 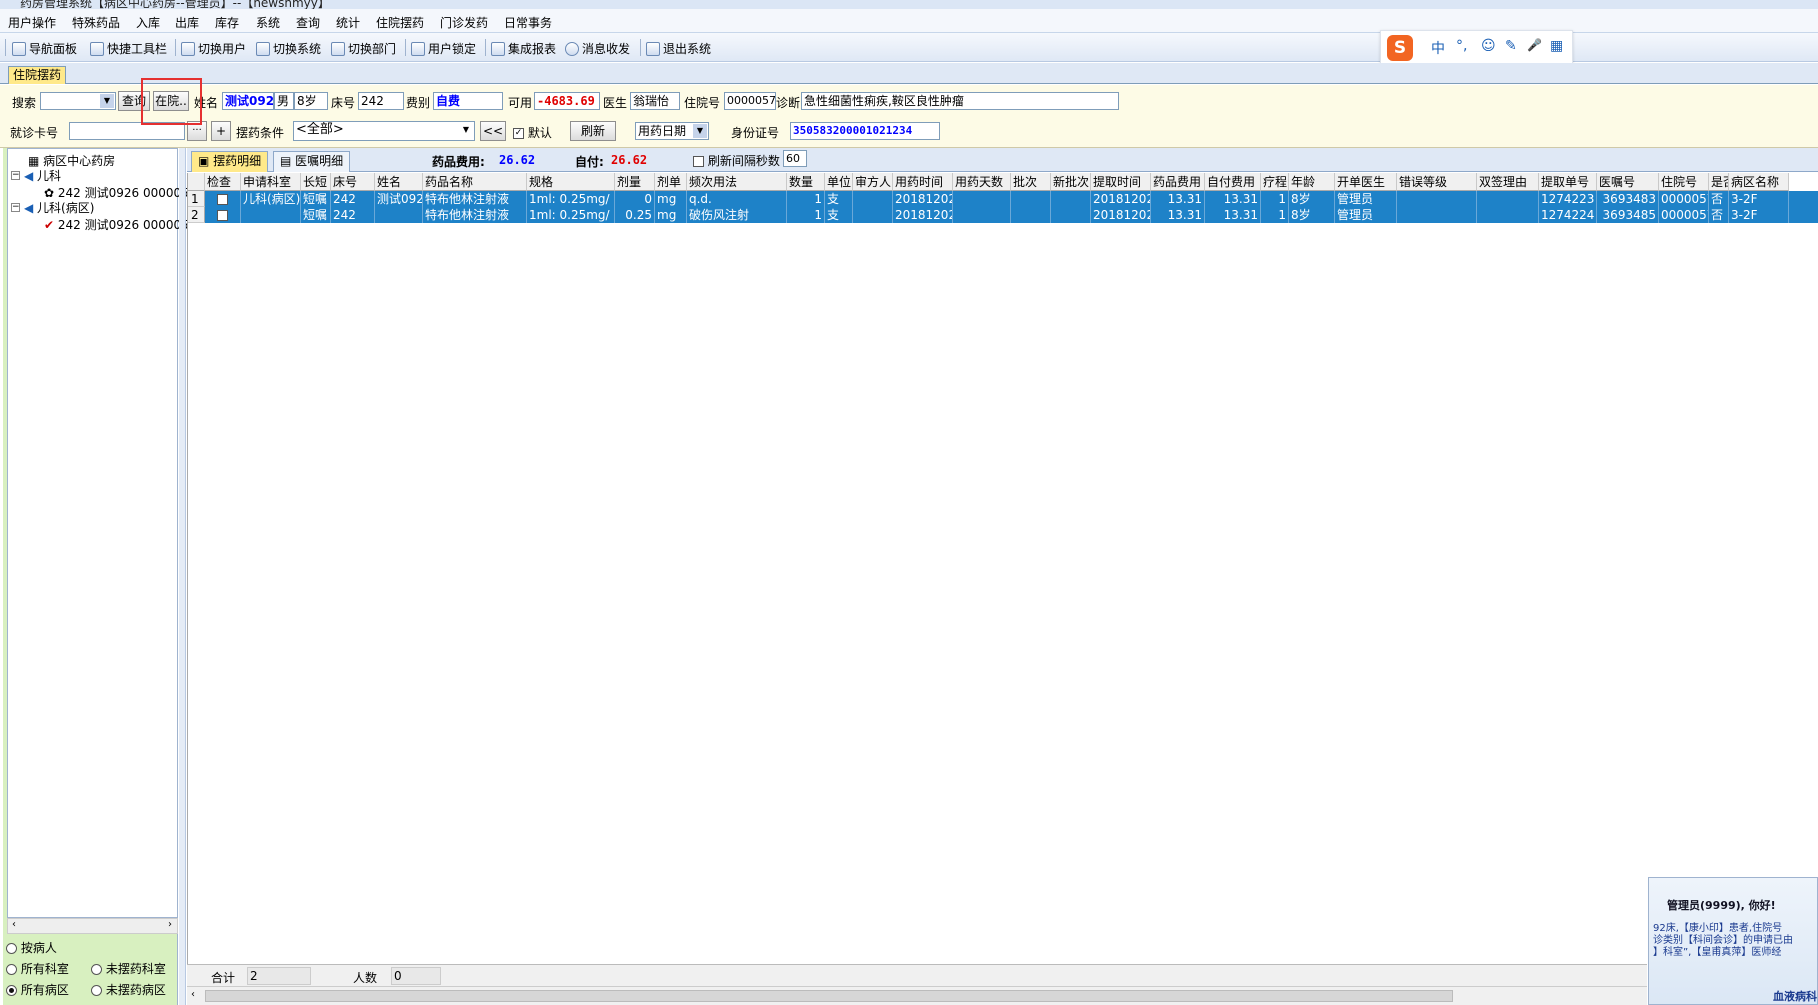 What do you see at coordinates (78, 101) in the screenshot?
I see `search-combo: ▼` at bounding box center [78, 101].